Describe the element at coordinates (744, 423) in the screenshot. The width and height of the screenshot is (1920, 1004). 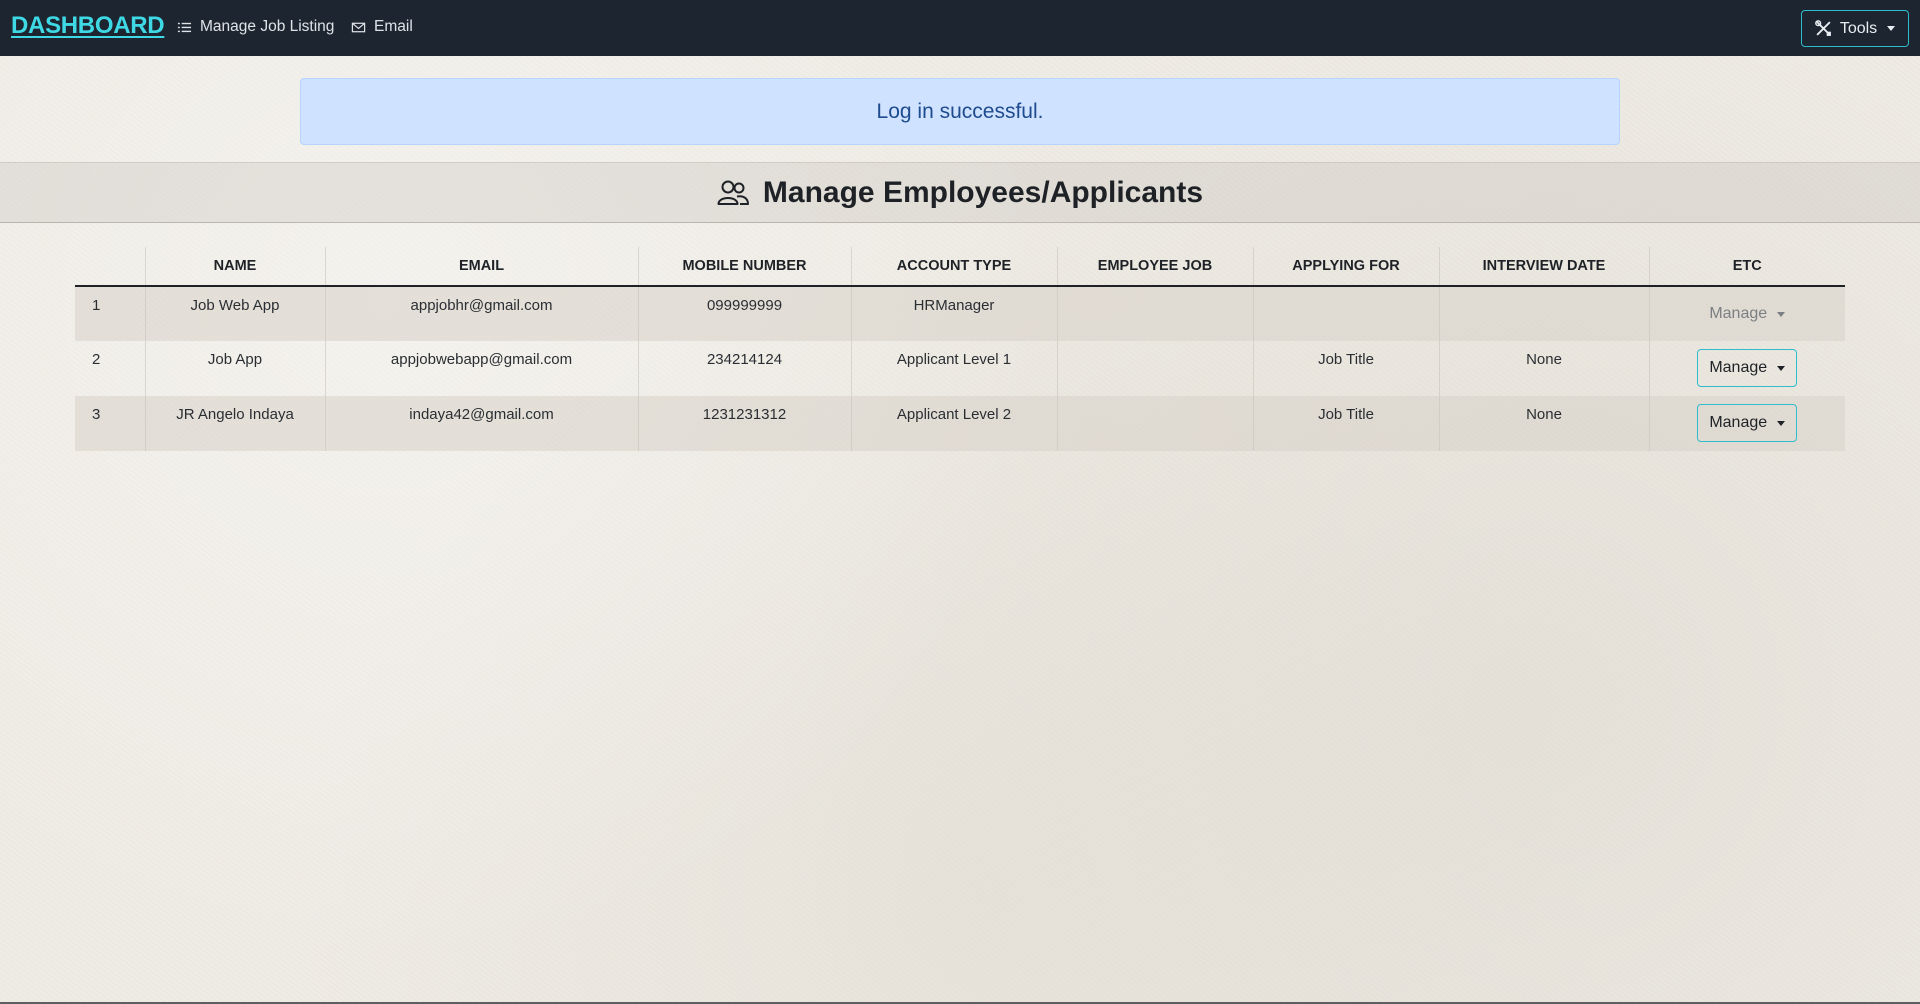
I see `cell-mobile: 1231231312` at that location.